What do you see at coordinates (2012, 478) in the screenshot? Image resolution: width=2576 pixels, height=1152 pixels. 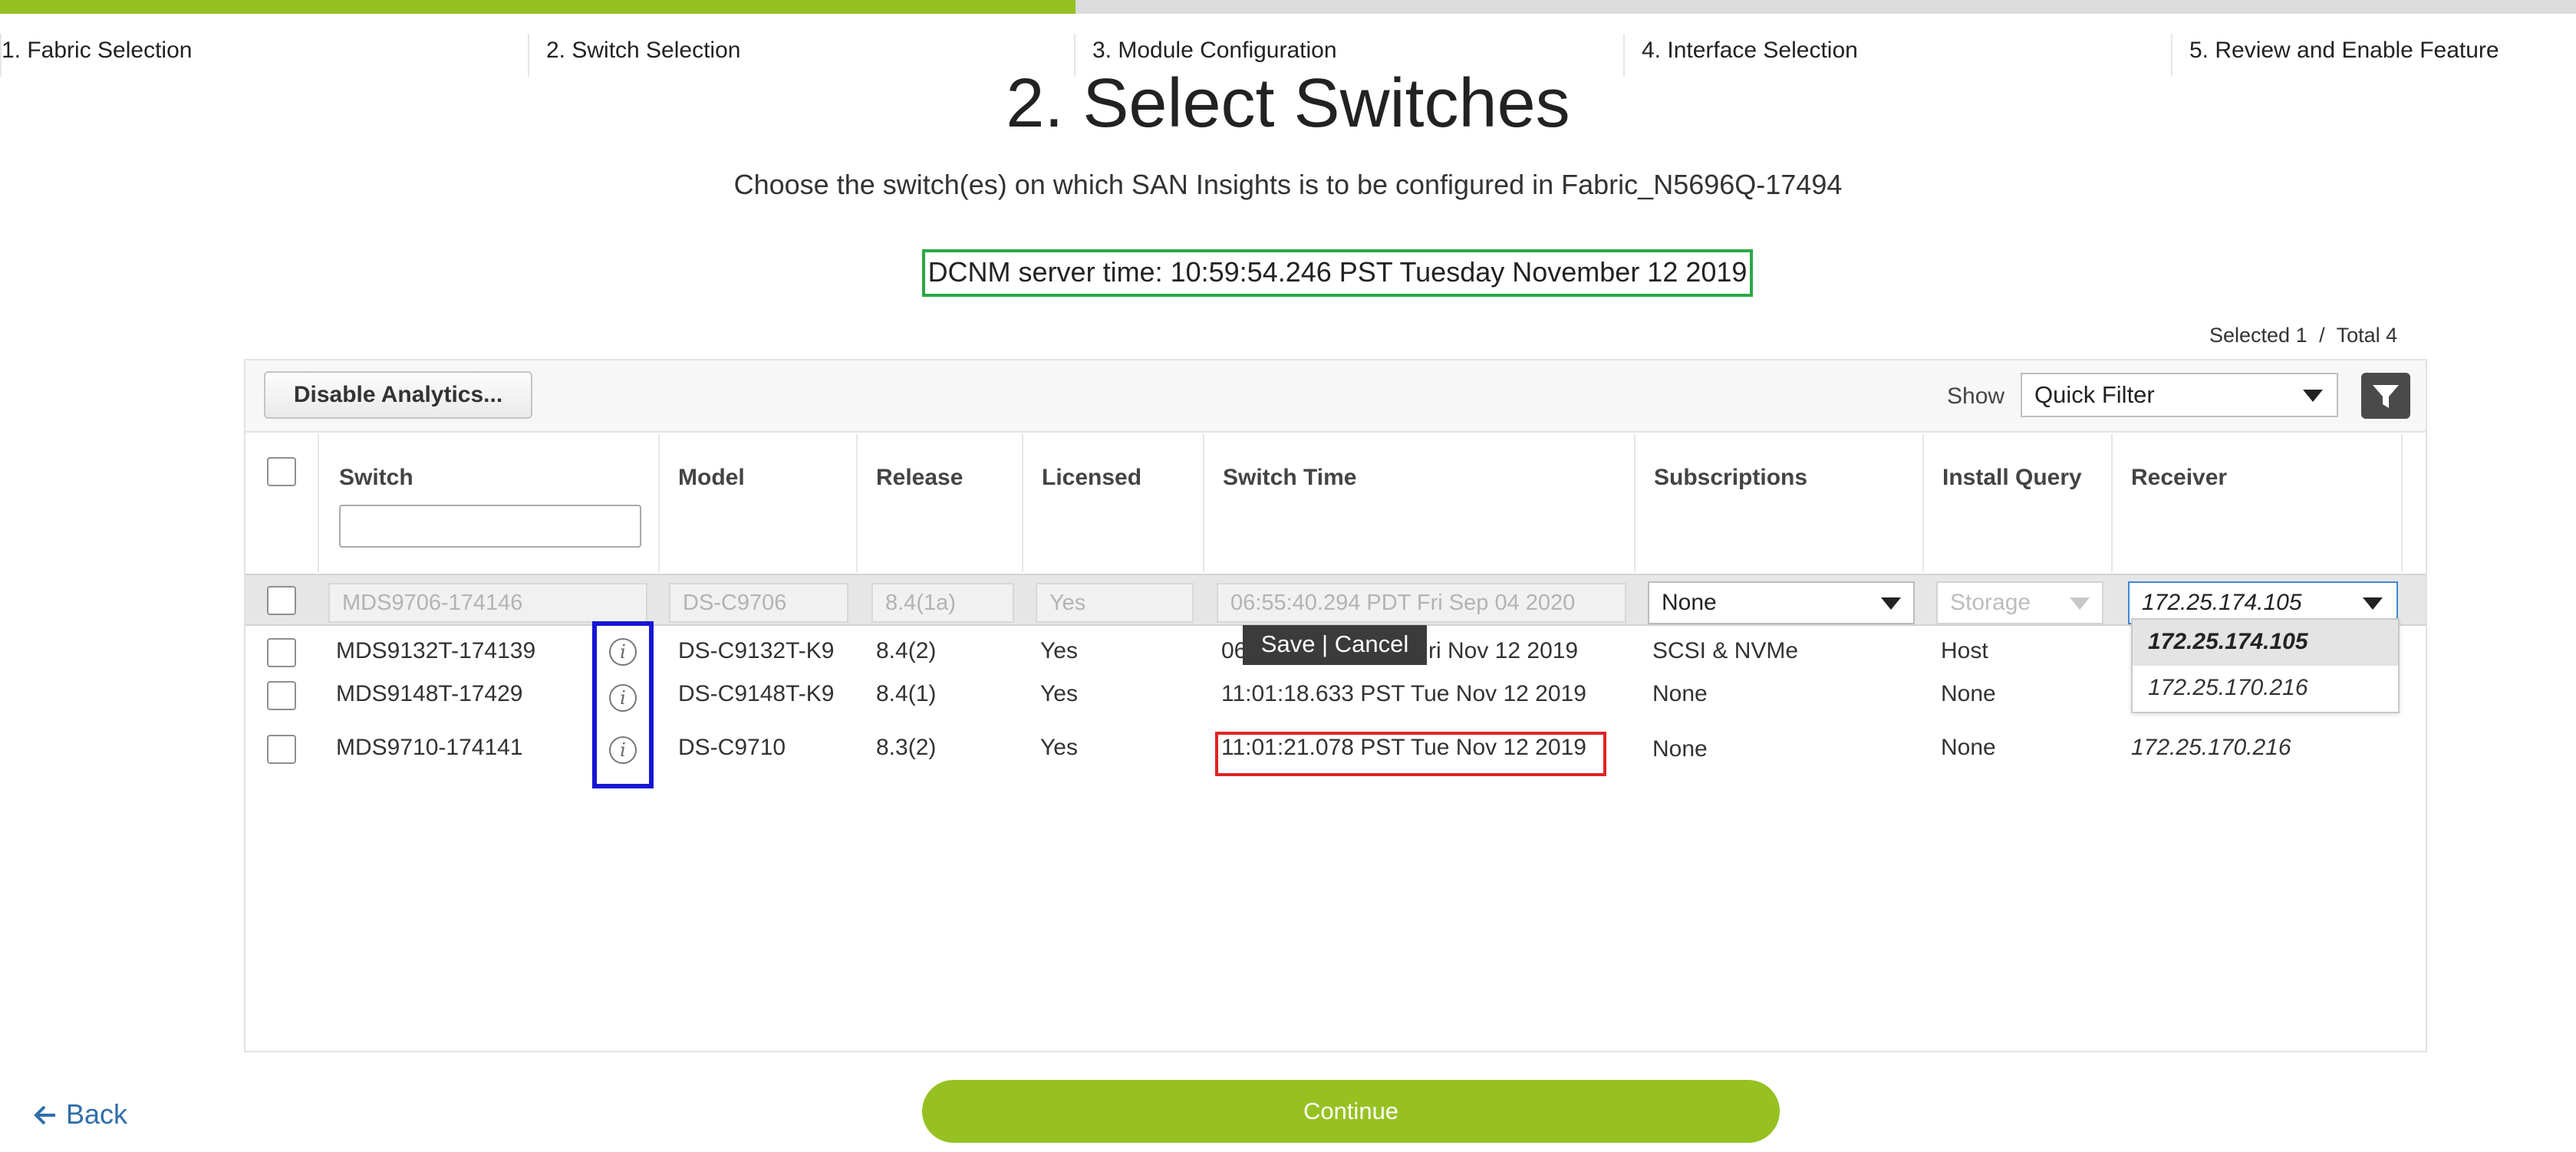 I see `column-header-install-query: Install Query` at bounding box center [2012, 478].